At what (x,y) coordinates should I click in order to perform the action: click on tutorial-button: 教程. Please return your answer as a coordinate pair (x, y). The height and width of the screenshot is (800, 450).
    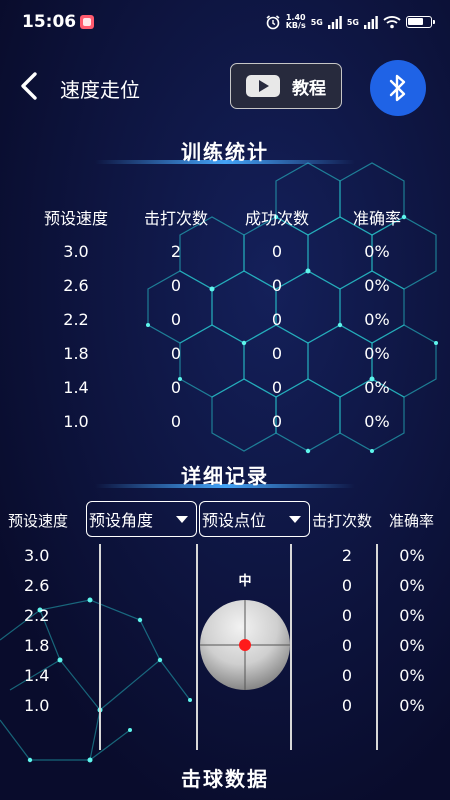
    Looking at the image, I should click on (286, 86).